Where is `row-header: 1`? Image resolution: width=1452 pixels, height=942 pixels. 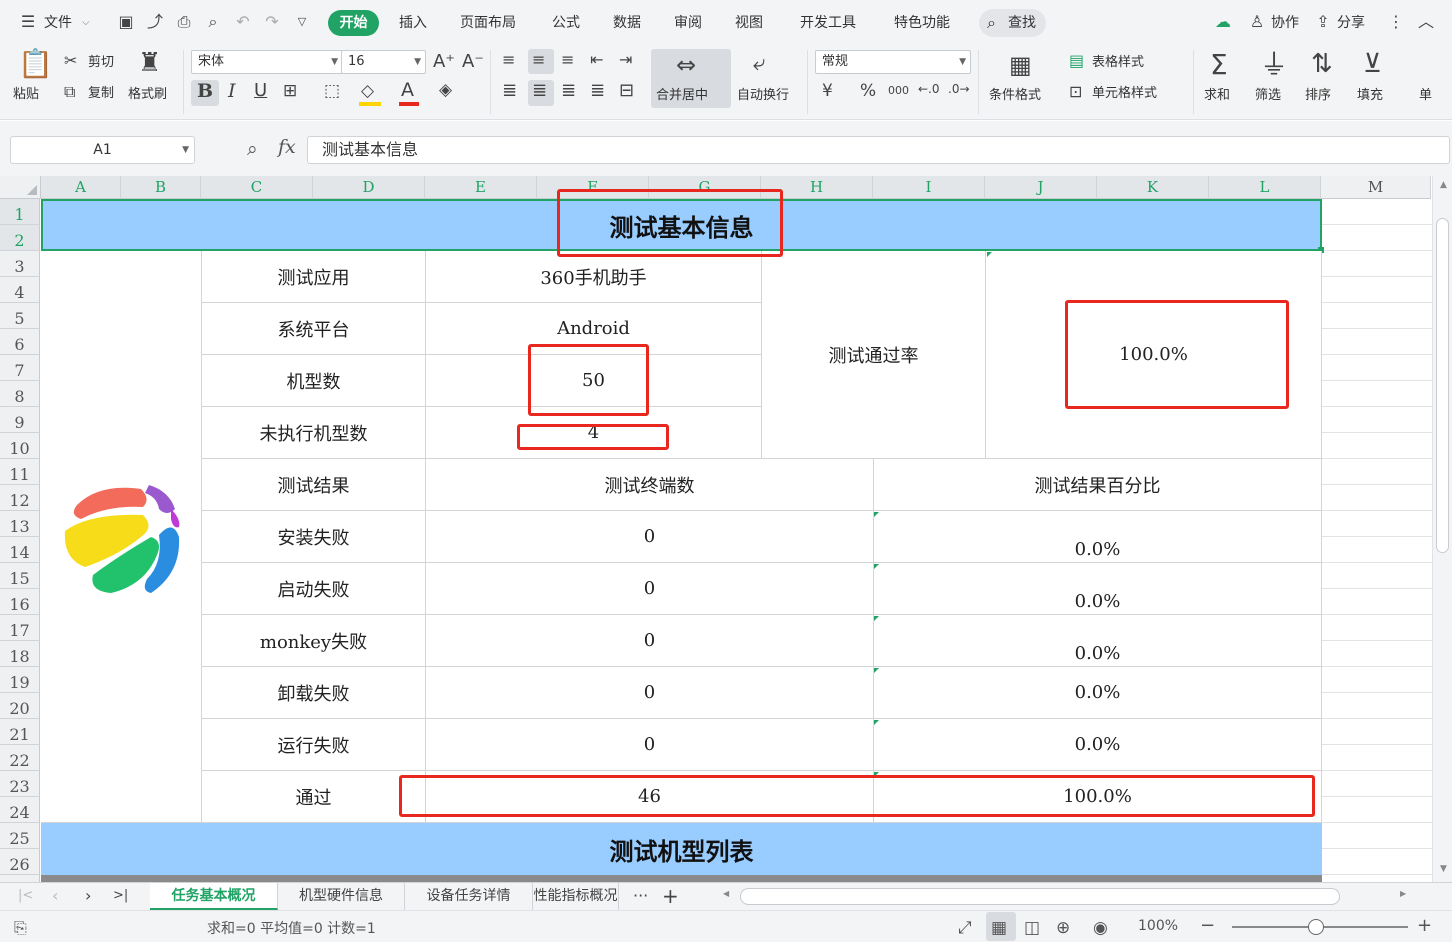 row-header: 1 is located at coordinates (20, 212).